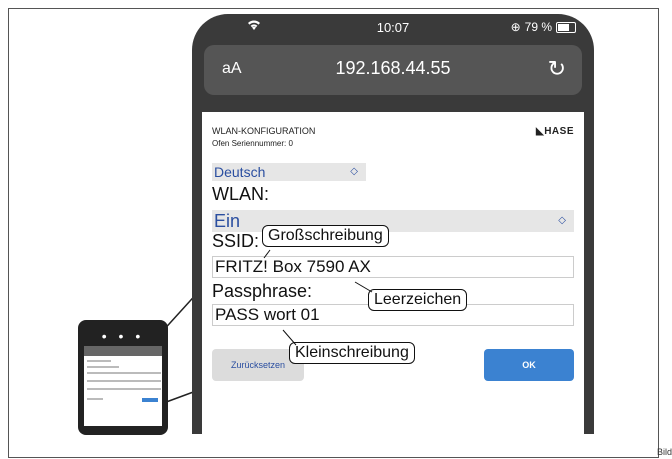 This screenshot has height=459, width=672. What do you see at coordinates (123, 351) in the screenshot?
I see `mini-address-bar` at bounding box center [123, 351].